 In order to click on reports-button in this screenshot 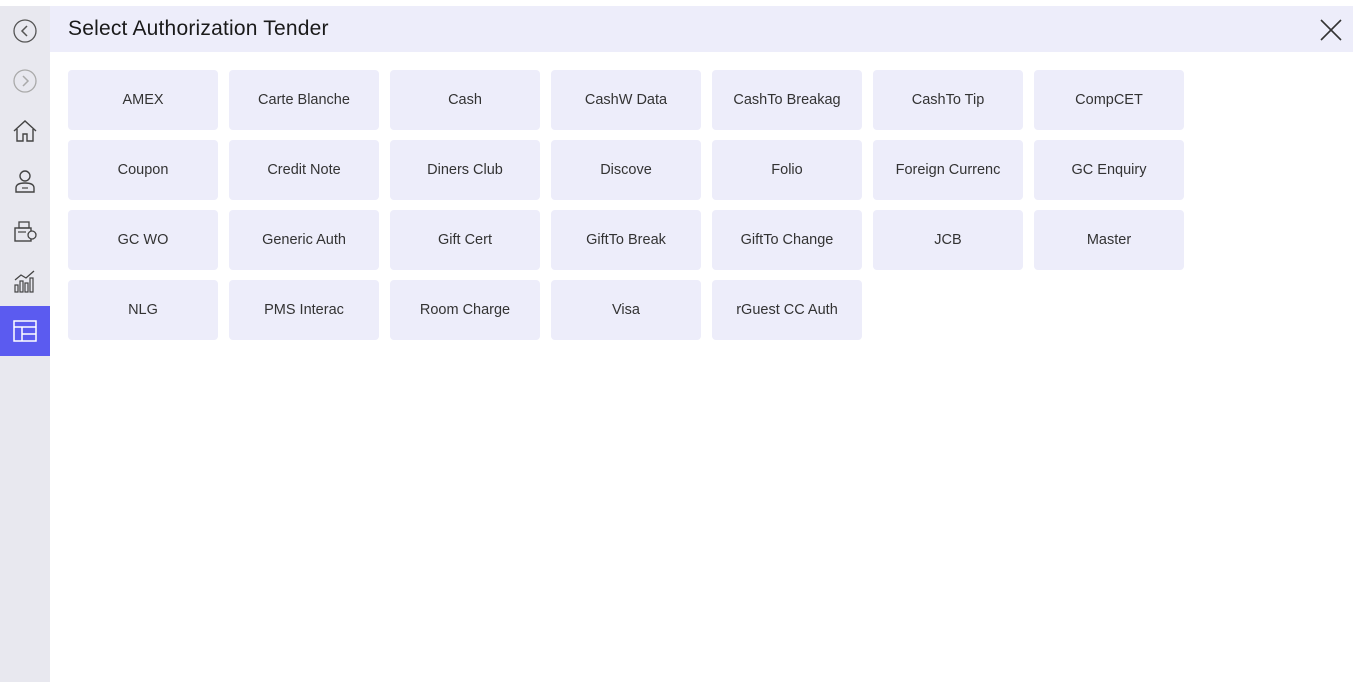, I will do `click(25, 281)`.